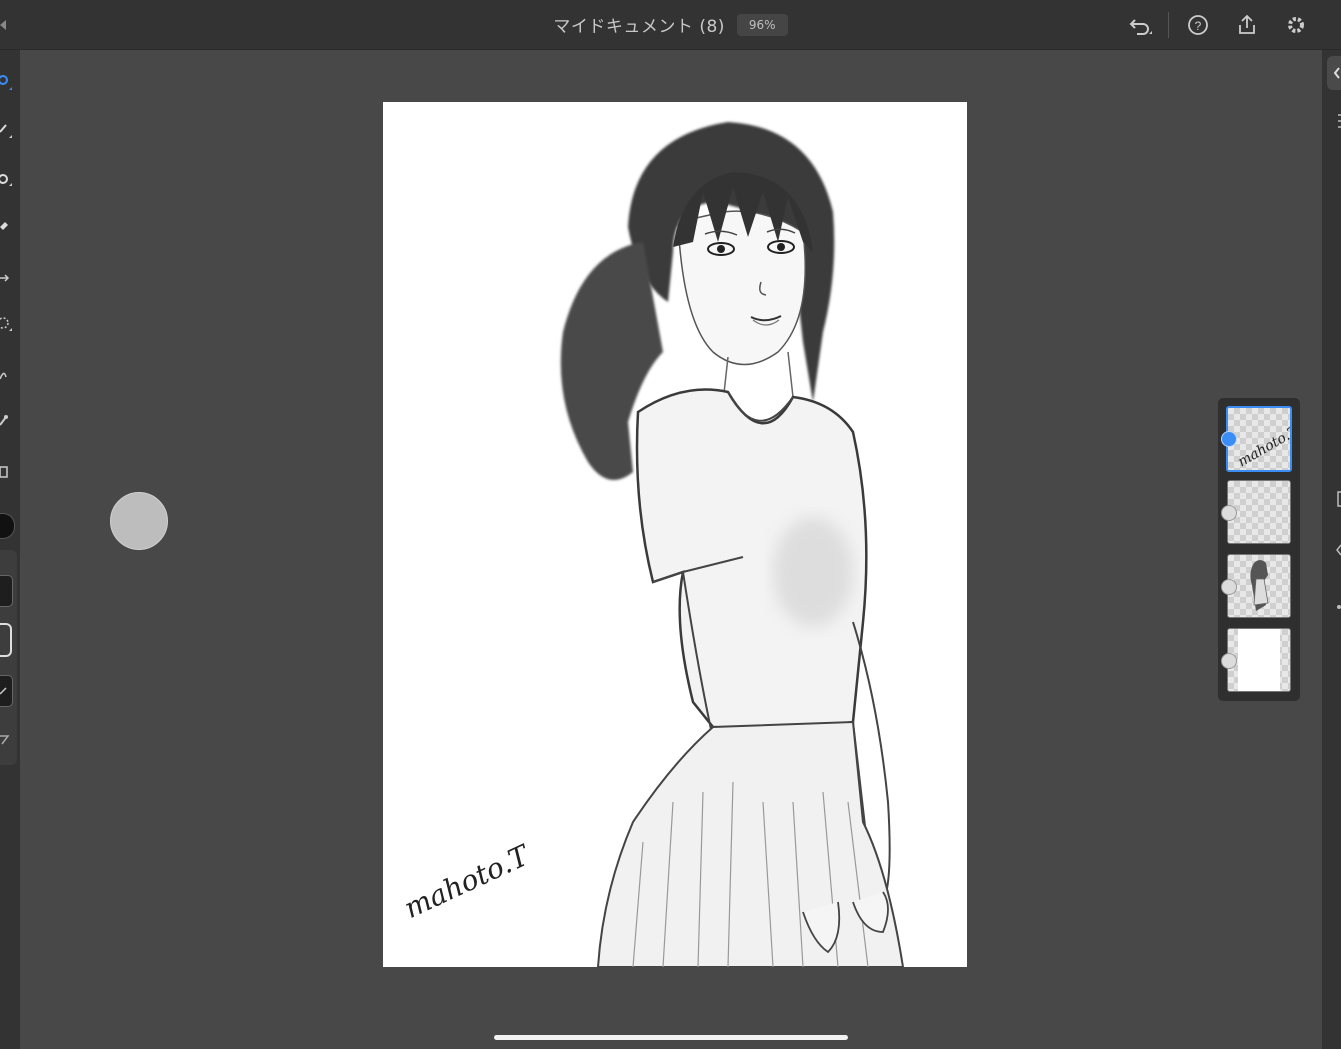 The height and width of the screenshot is (1049, 1341). I want to click on layers-panel: mahoto.T, so click(1259, 549).